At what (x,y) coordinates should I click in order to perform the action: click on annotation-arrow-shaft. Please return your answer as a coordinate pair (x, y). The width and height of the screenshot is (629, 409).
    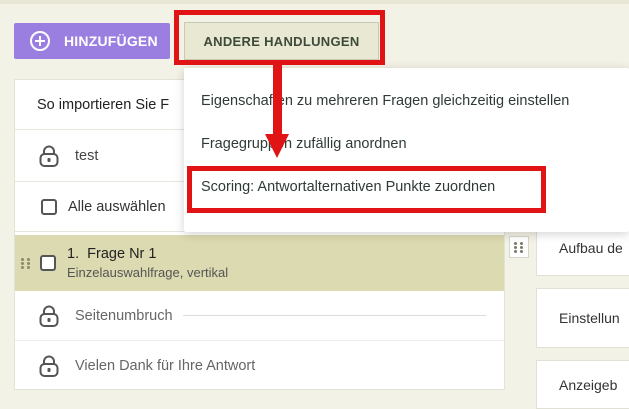
    Looking at the image, I should click on (277, 100).